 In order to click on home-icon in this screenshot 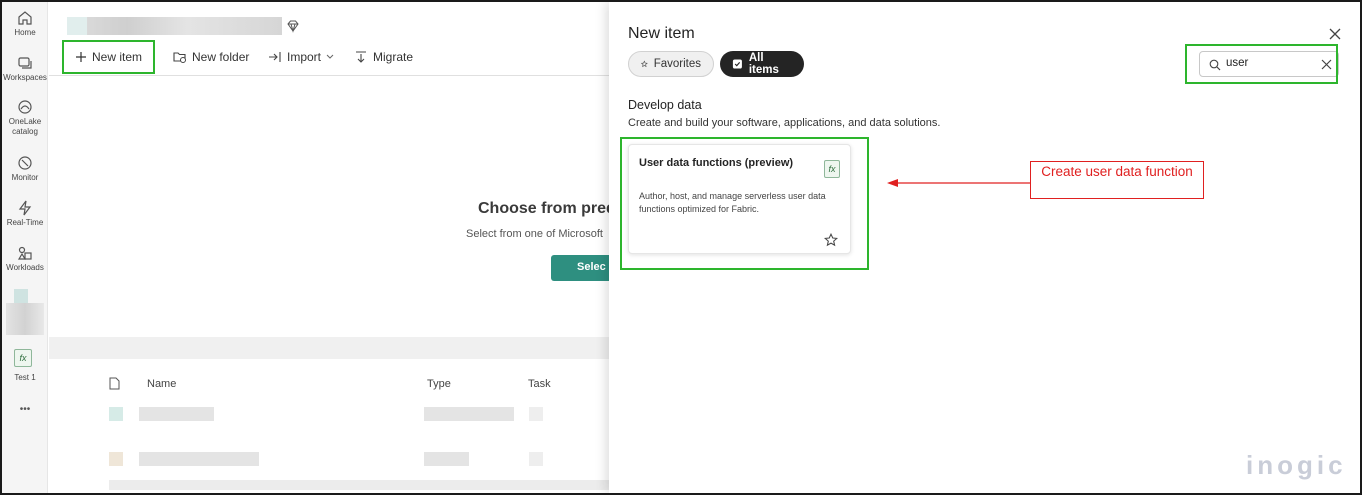, I will do `click(25, 18)`.